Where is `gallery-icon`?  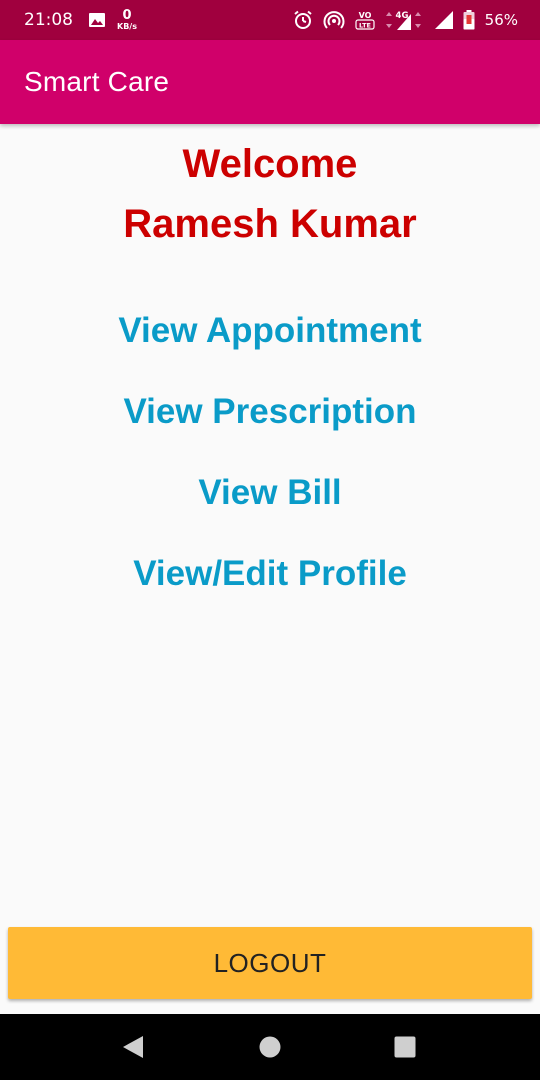
gallery-icon is located at coordinates (97, 20).